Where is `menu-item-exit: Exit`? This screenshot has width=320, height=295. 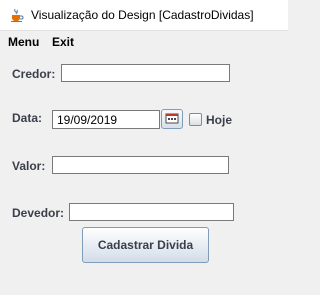
menu-item-exit: Exit is located at coordinates (63, 42).